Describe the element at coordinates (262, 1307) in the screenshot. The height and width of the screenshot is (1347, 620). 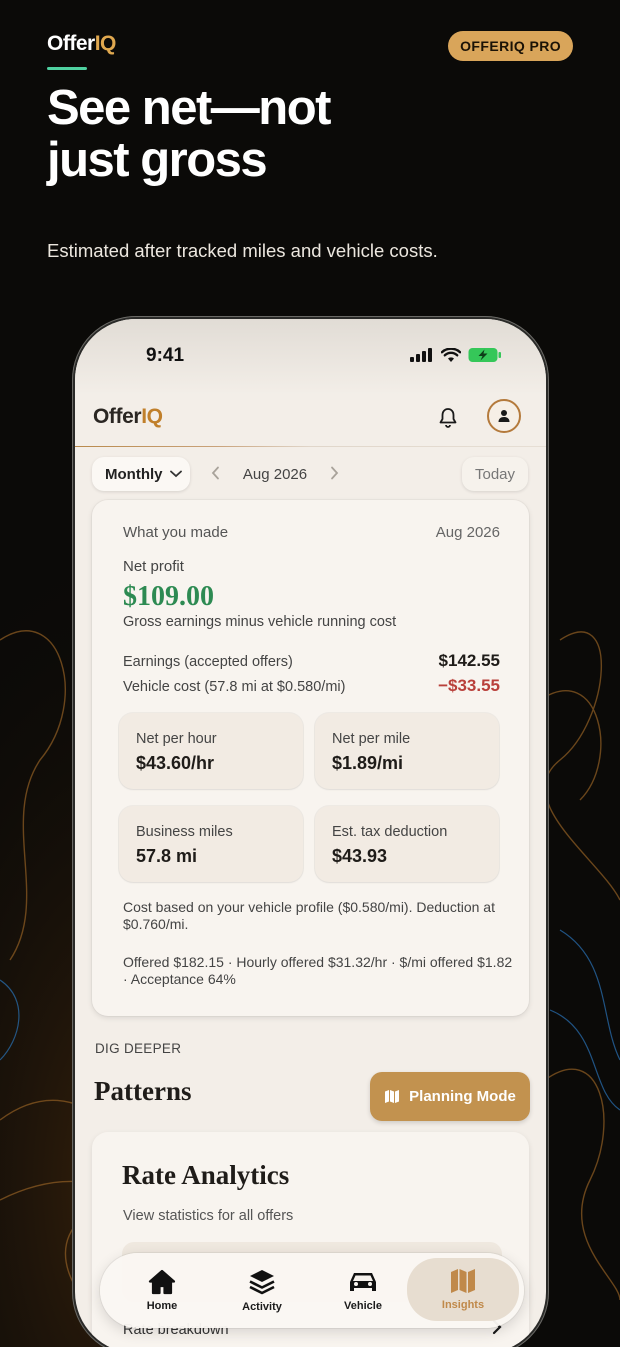
I see `tab-activity-label: Activity` at that location.